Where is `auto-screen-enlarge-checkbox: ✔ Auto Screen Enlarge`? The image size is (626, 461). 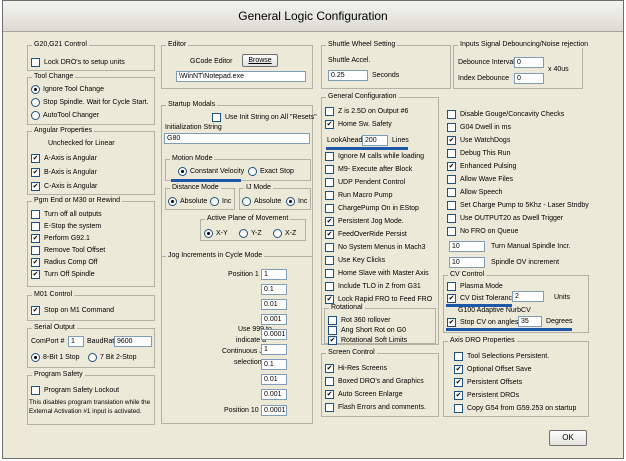 auto-screen-enlarge-checkbox: ✔ Auto Screen Enlarge is located at coordinates (364, 394).